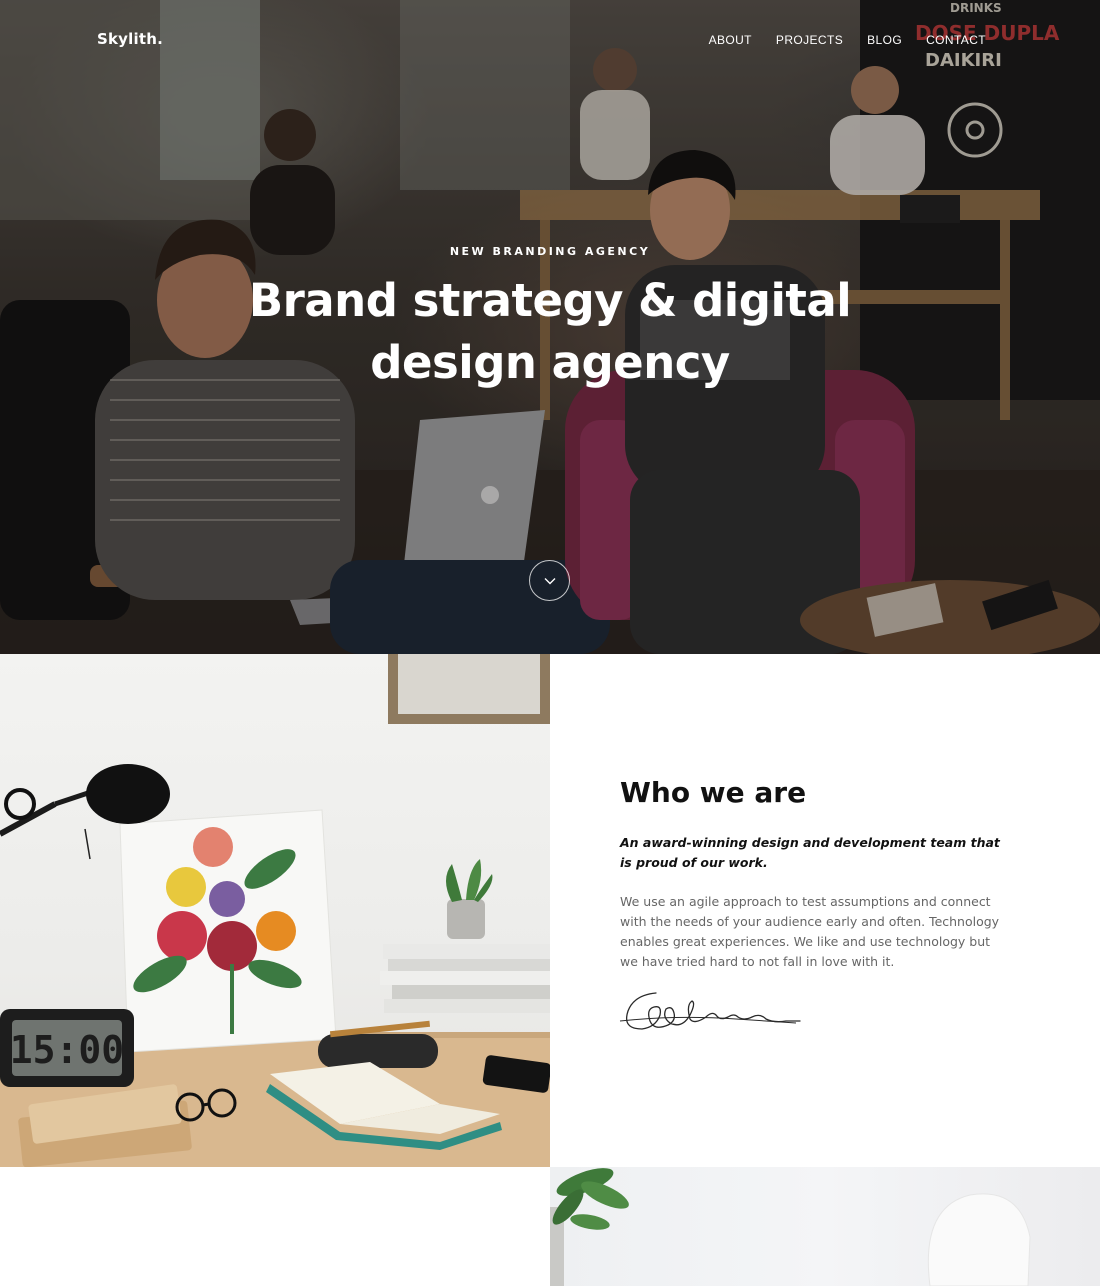  I want to click on hero-kicker: NEW BRANDING AGENCY, so click(550, 251).